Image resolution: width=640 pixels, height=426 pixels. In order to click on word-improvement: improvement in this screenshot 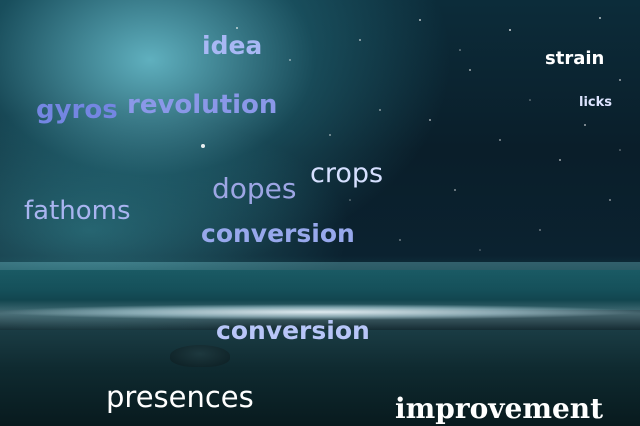, I will do `click(499, 408)`.